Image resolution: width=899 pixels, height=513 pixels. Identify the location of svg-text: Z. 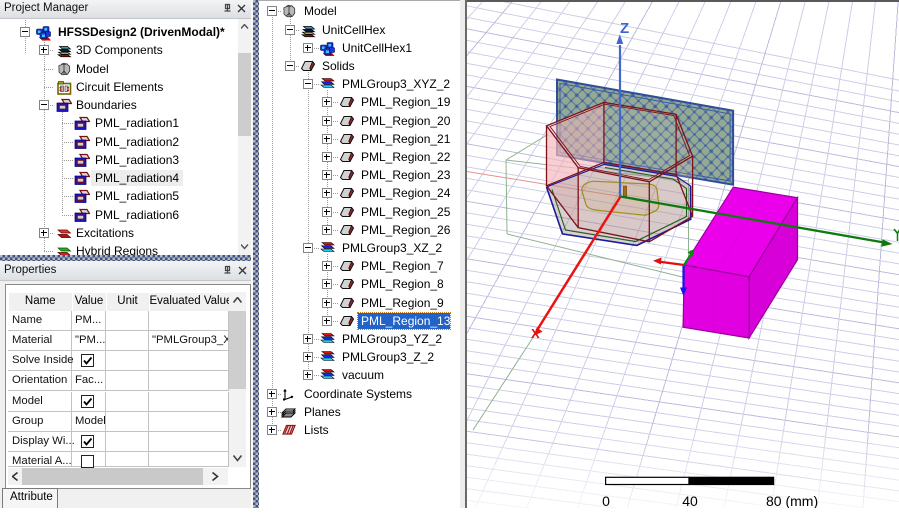
(624, 28).